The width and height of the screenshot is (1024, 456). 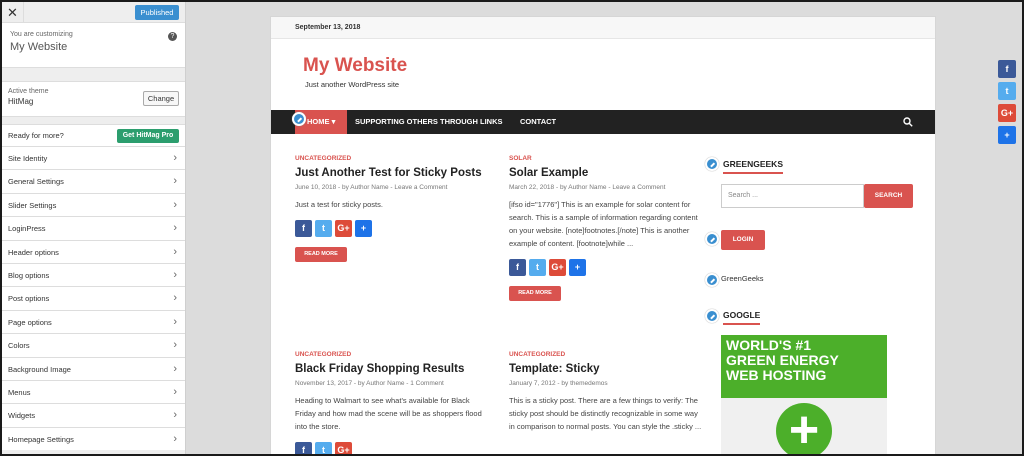 I want to click on nav-supporting-others: SUPPORTING OTHERS THROUGH LINKS, so click(x=429, y=122).